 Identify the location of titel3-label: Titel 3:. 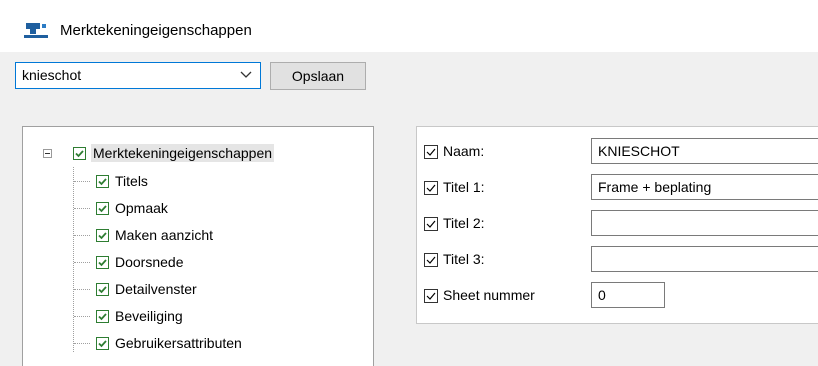
(464, 259).